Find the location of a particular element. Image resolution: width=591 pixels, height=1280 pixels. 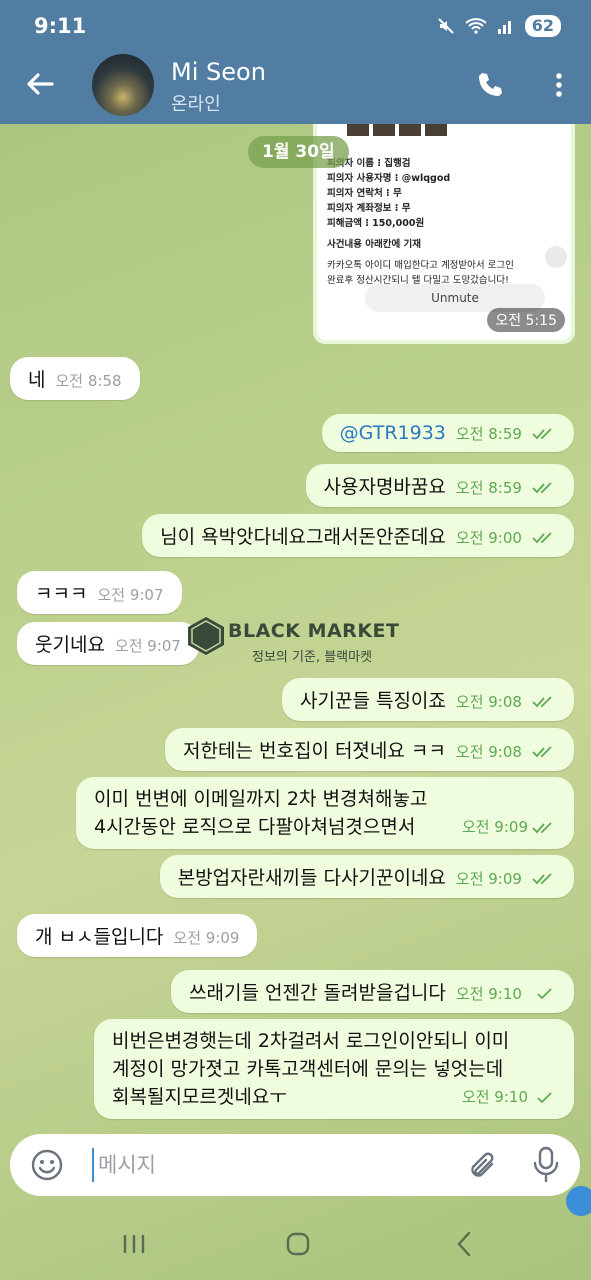

media-line: 사건내용 아래칸에 기재 is located at coordinates (374, 244).